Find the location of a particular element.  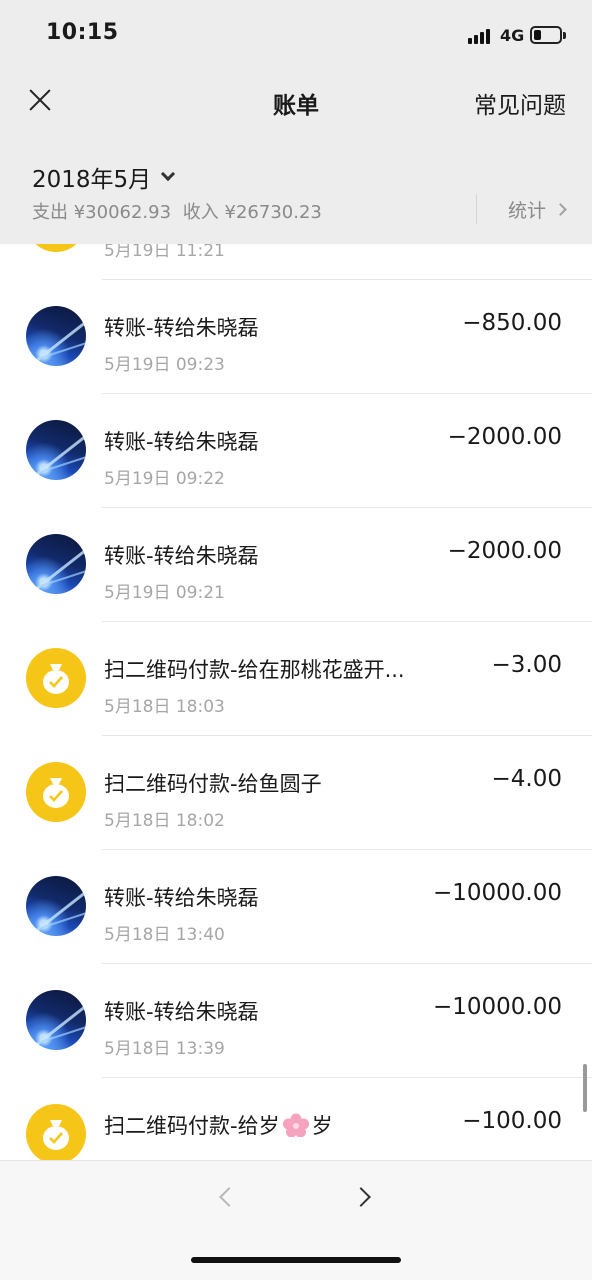

list-item: 5月19日 11:21 is located at coordinates (296, 262).